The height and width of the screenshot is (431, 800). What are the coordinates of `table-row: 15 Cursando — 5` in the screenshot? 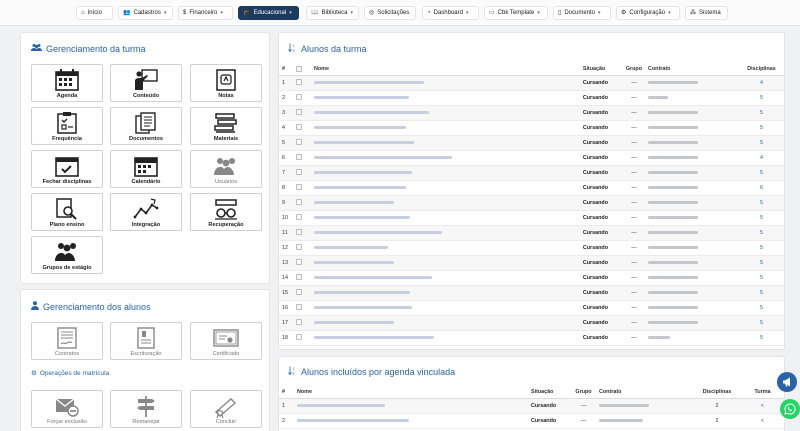 It's located at (531, 293).